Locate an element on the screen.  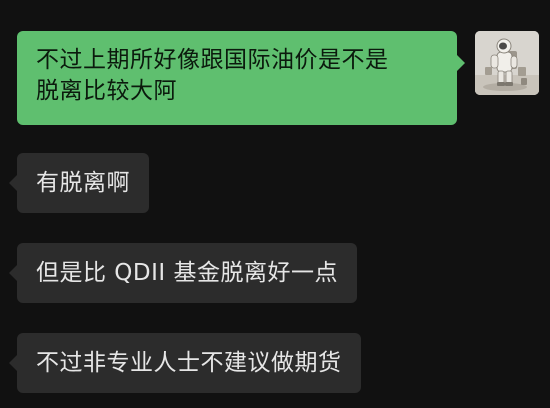
message-bubble-received: 有脱离啊 is located at coordinates (79, 183).